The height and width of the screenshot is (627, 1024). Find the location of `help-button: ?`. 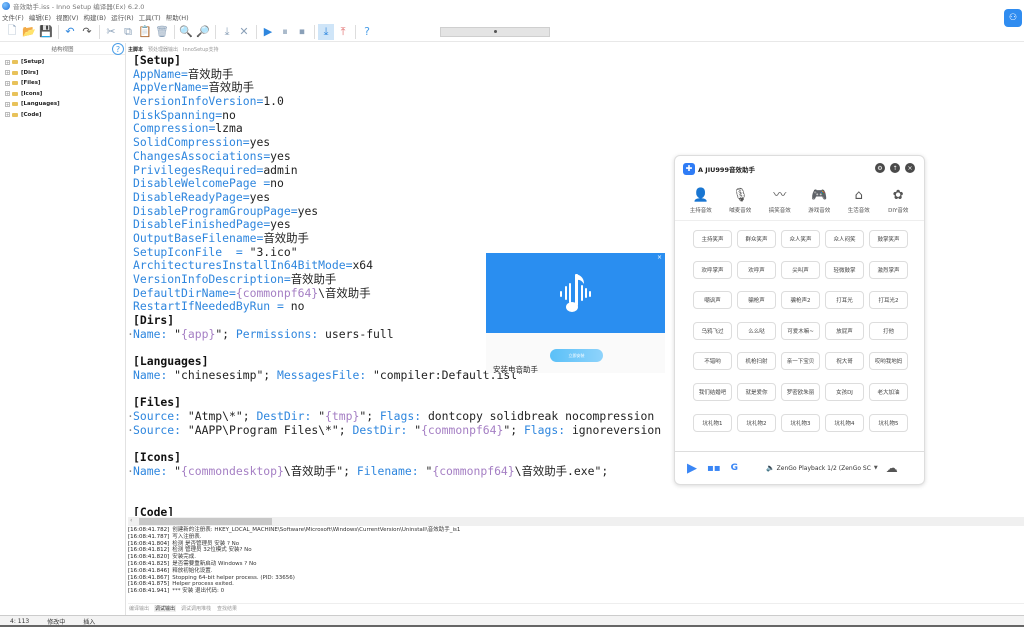

help-button: ? is located at coordinates (367, 32).